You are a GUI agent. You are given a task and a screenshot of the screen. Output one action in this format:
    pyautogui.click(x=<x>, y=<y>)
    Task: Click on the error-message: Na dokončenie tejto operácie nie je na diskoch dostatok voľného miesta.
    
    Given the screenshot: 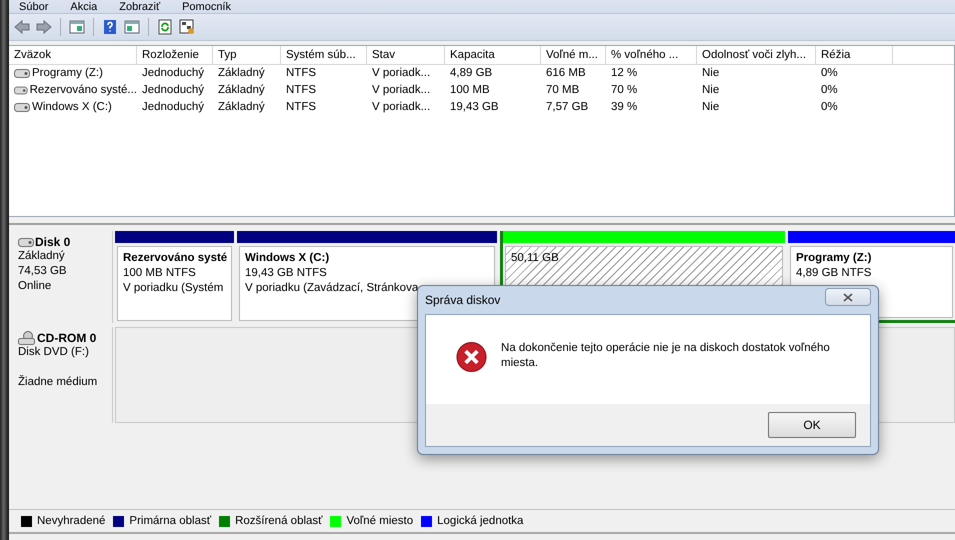 What is the action you would take?
    pyautogui.click(x=666, y=356)
    